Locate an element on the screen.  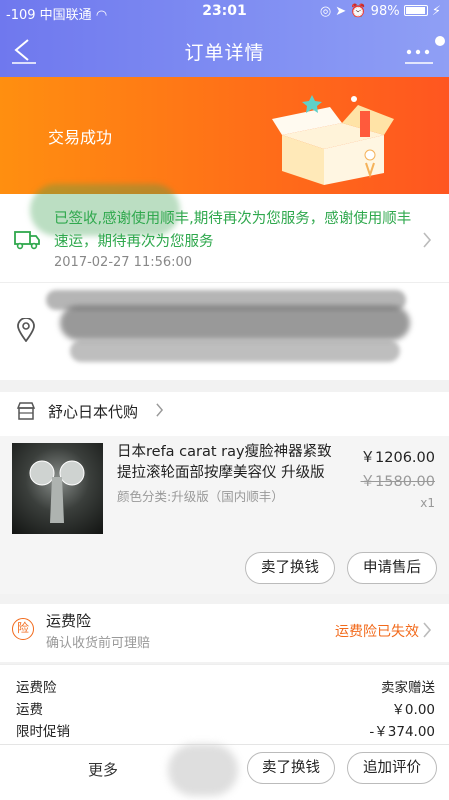
fee-row: 限时促销 -￥374.00 is located at coordinates (225, 730).